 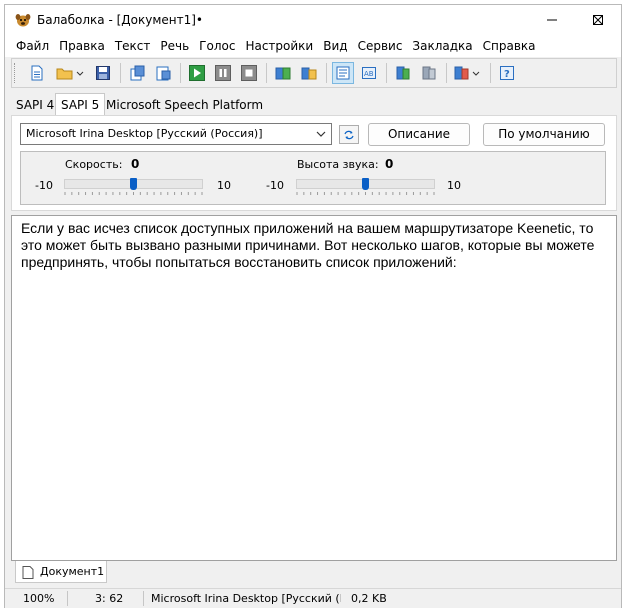 What do you see at coordinates (80, 104) in the screenshot?
I see `tab-sapi5: SAPI 5` at bounding box center [80, 104].